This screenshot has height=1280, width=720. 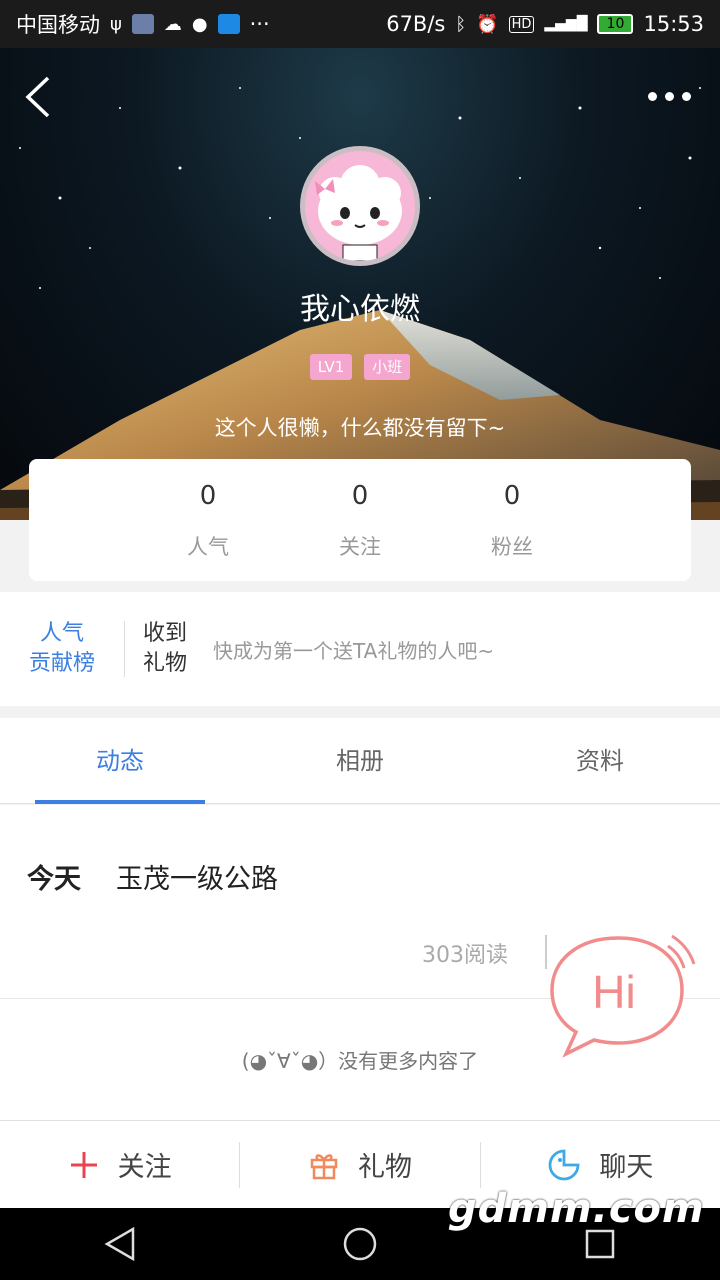 What do you see at coordinates (142, 24) in the screenshot?
I see `app-icon` at bounding box center [142, 24].